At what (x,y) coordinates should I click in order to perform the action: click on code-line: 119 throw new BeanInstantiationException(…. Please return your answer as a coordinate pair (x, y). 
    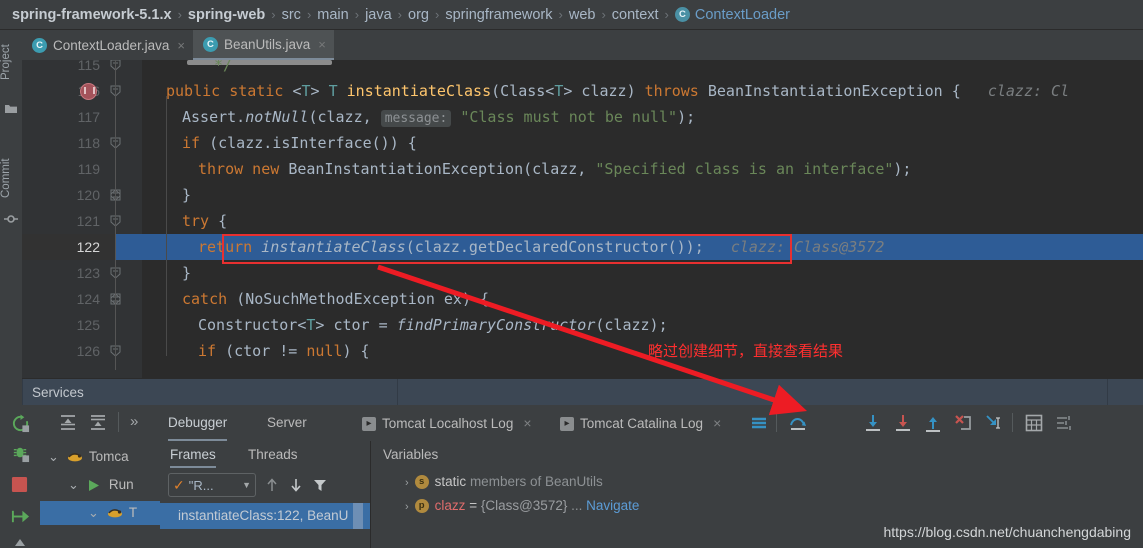
    Looking at the image, I should click on (582, 169).